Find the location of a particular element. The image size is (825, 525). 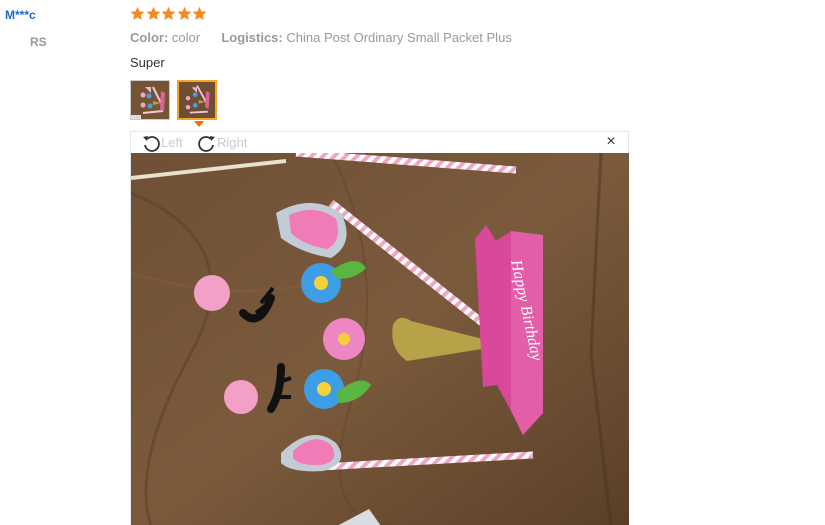

viewer-toolbar: Left Right × is located at coordinates (379, 142).